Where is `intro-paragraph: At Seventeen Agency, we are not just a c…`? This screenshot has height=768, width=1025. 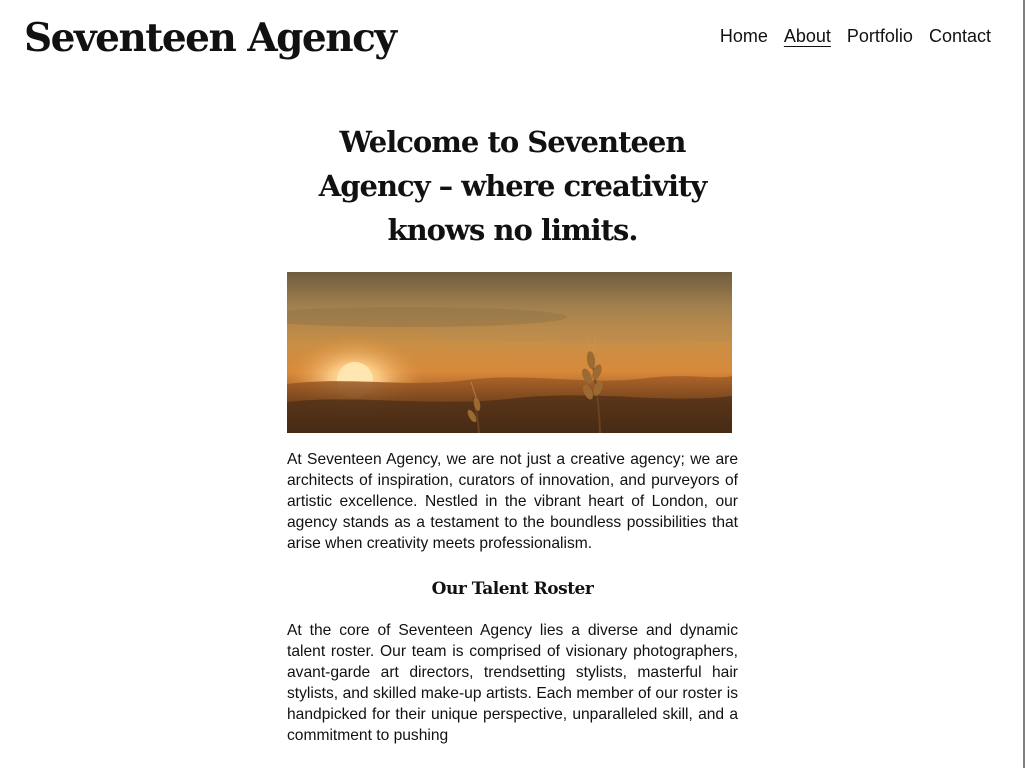
intro-paragraph: At Seventeen Agency, we are not just a c… is located at coordinates (512, 501).